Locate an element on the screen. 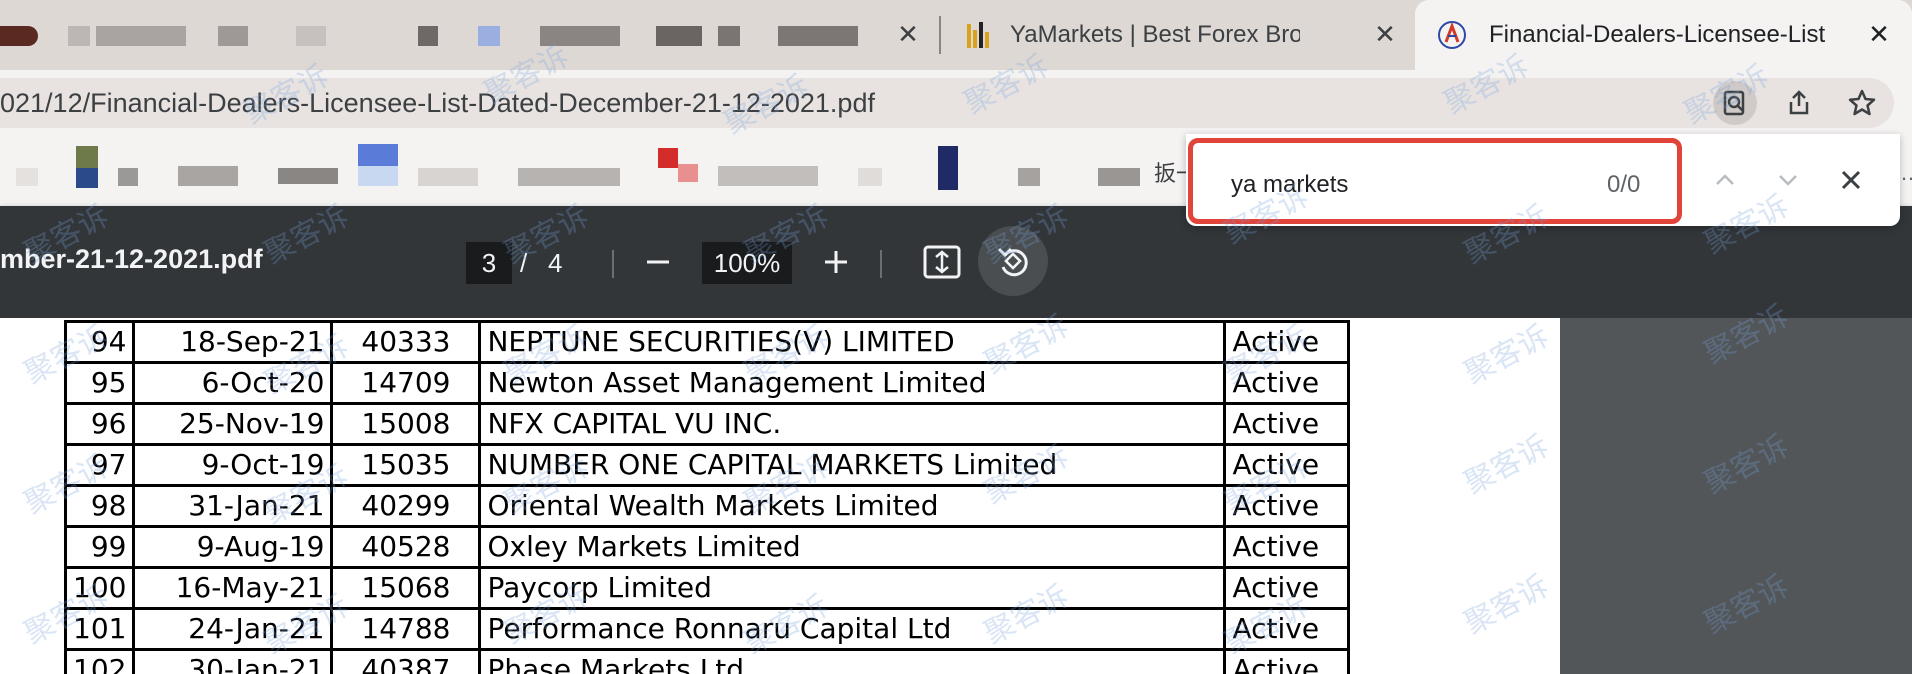  find-next-button is located at coordinates (1788, 180).